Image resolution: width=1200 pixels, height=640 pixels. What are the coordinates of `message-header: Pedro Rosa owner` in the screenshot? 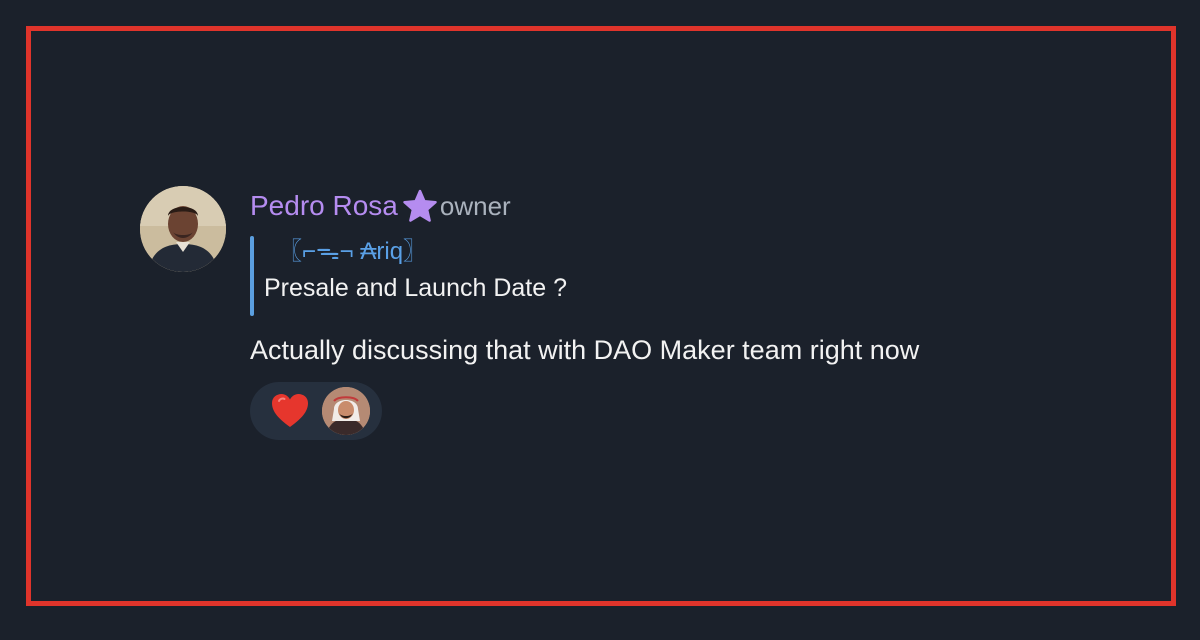 It's located at (670, 206).